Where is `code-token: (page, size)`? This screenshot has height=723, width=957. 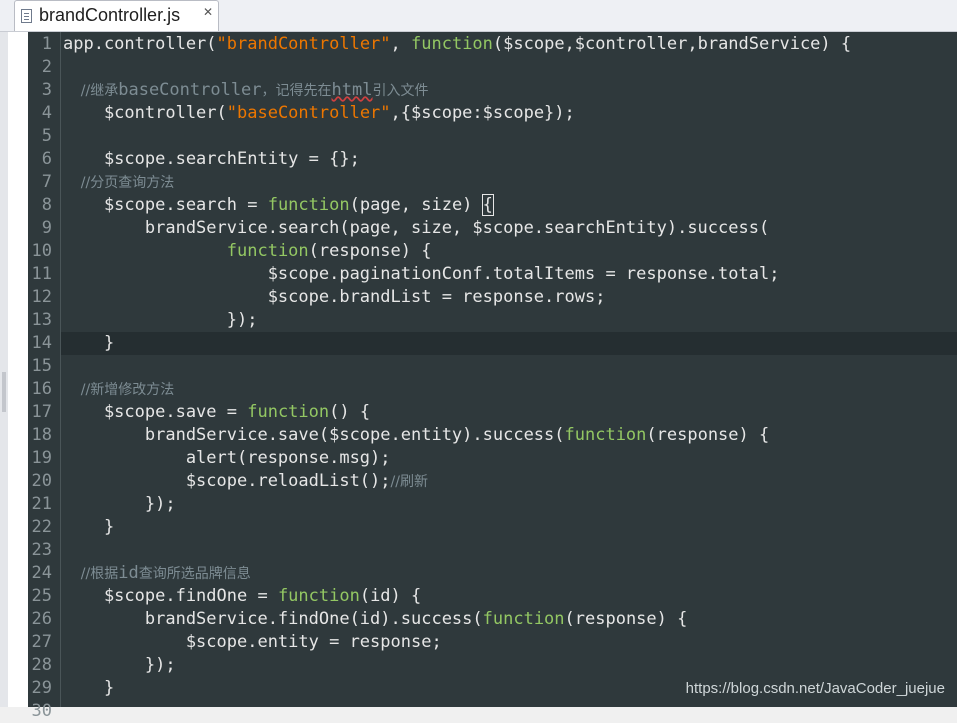
code-token: (page, size) is located at coordinates (416, 205).